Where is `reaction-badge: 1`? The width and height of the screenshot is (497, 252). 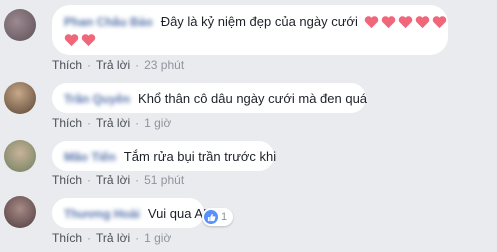
reaction-badge: 1 is located at coordinates (218, 217).